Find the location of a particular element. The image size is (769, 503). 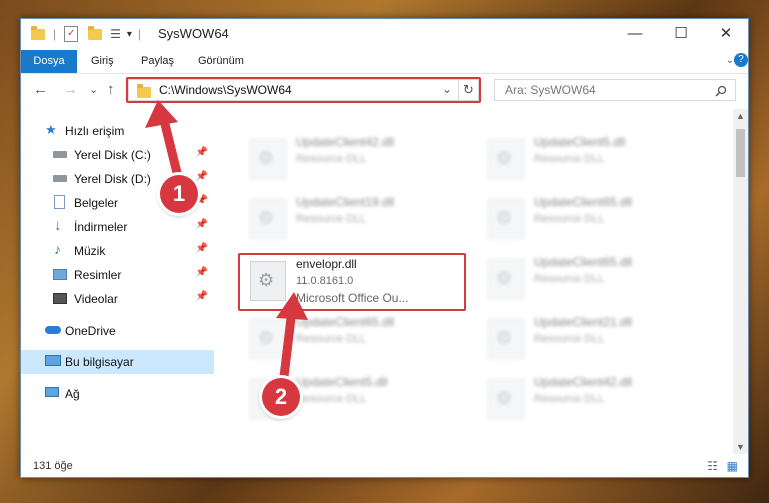

arrow-1-head is located at coordinates (161, 114).